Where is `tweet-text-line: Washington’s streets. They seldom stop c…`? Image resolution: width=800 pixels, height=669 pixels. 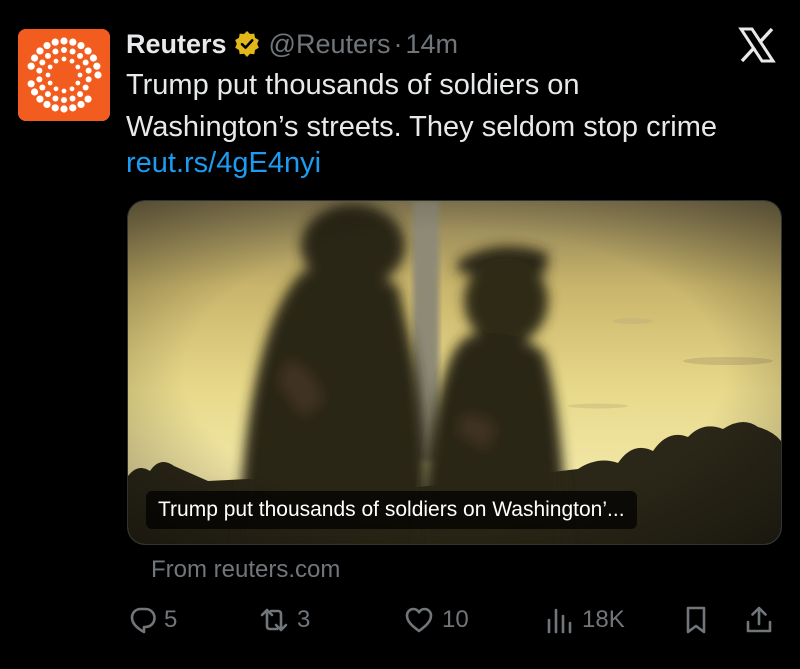
tweet-text-line: Washington’s streets. They seldom stop c… is located at coordinates (421, 127).